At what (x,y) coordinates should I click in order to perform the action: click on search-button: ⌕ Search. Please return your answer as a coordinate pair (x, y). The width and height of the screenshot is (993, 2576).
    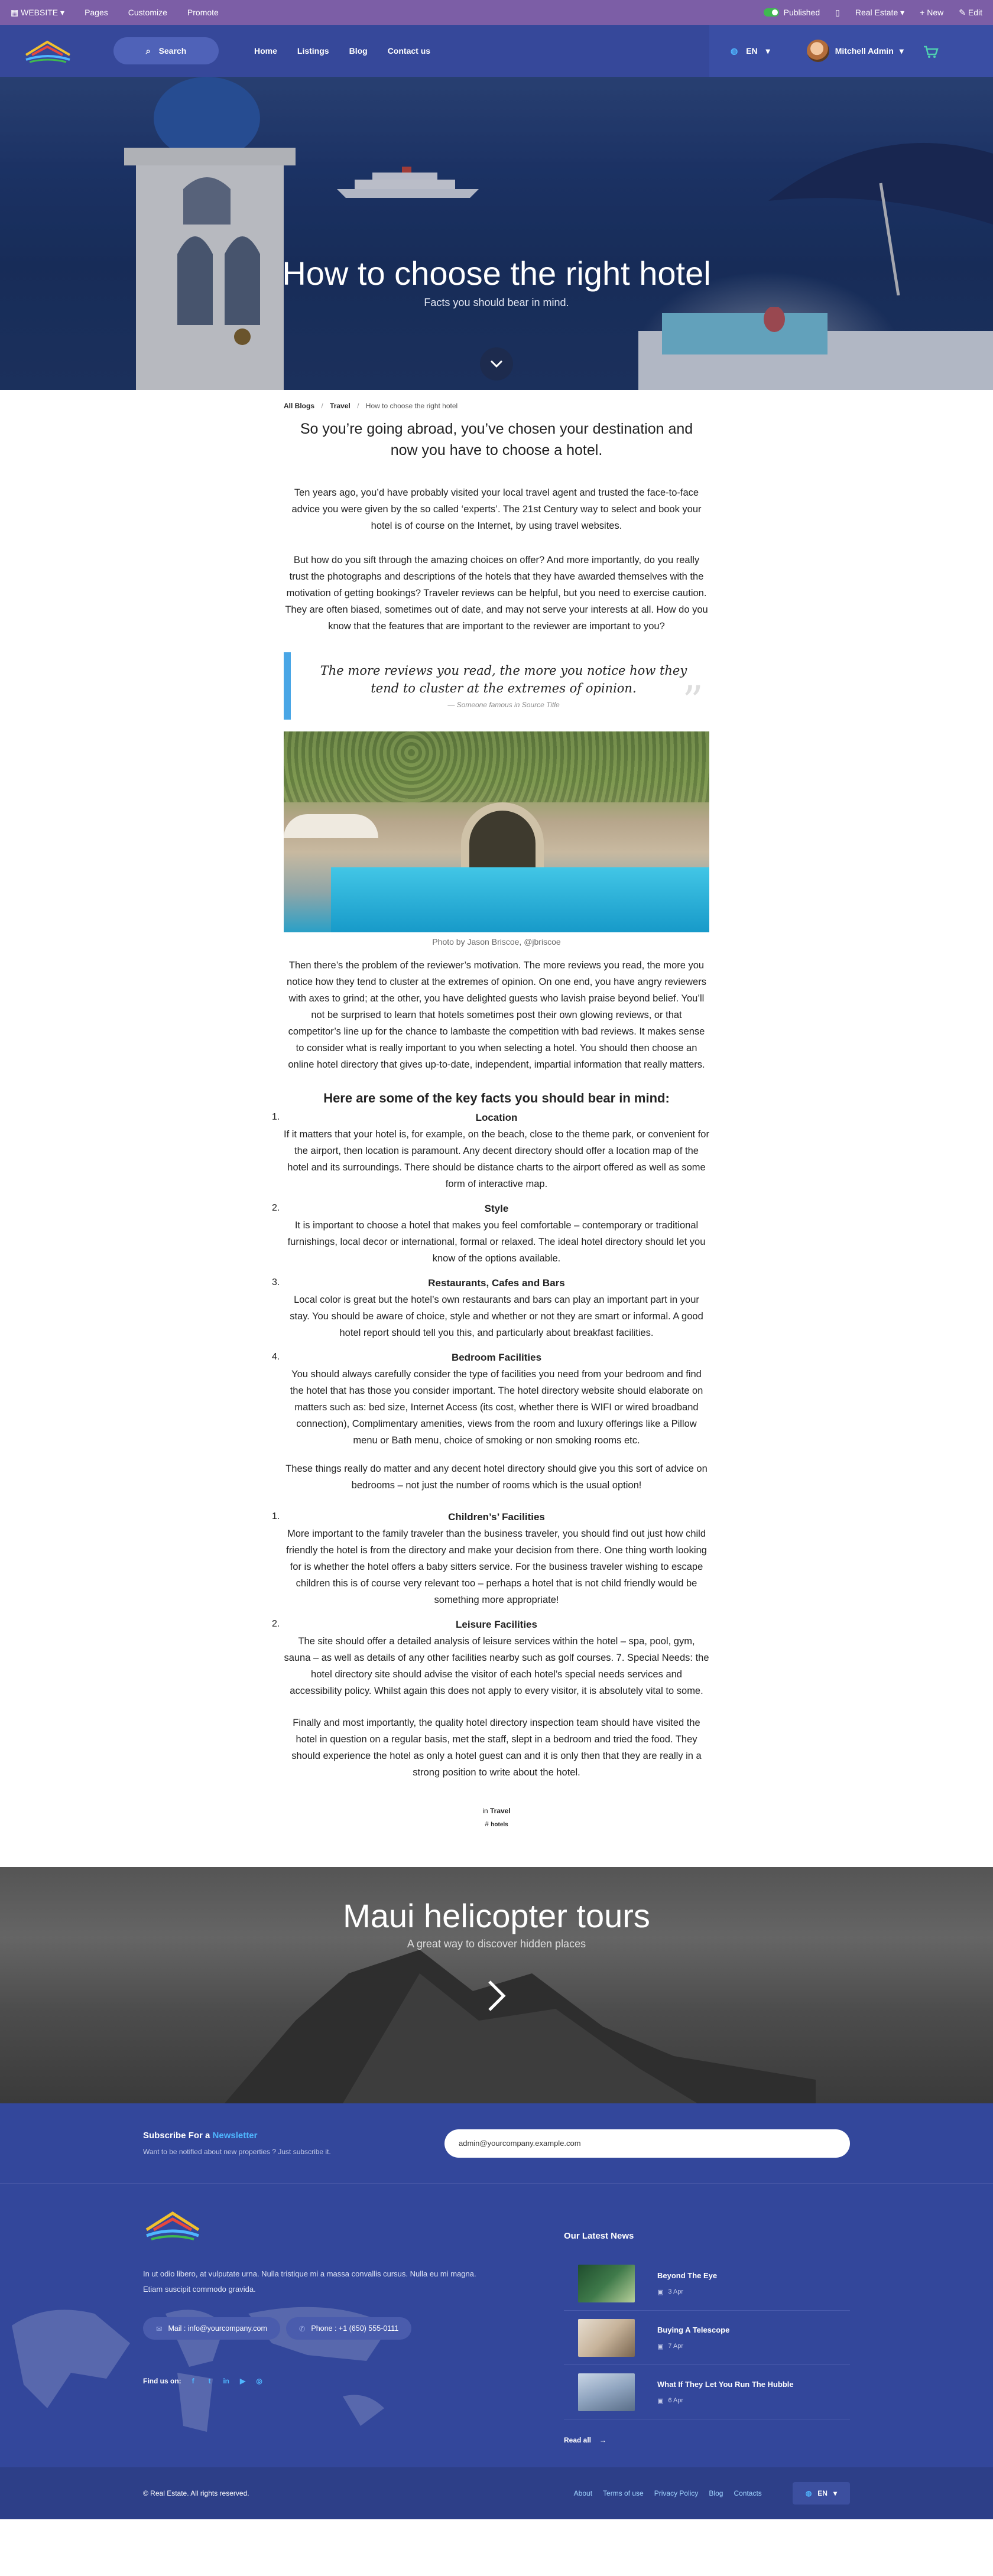
    Looking at the image, I should click on (166, 51).